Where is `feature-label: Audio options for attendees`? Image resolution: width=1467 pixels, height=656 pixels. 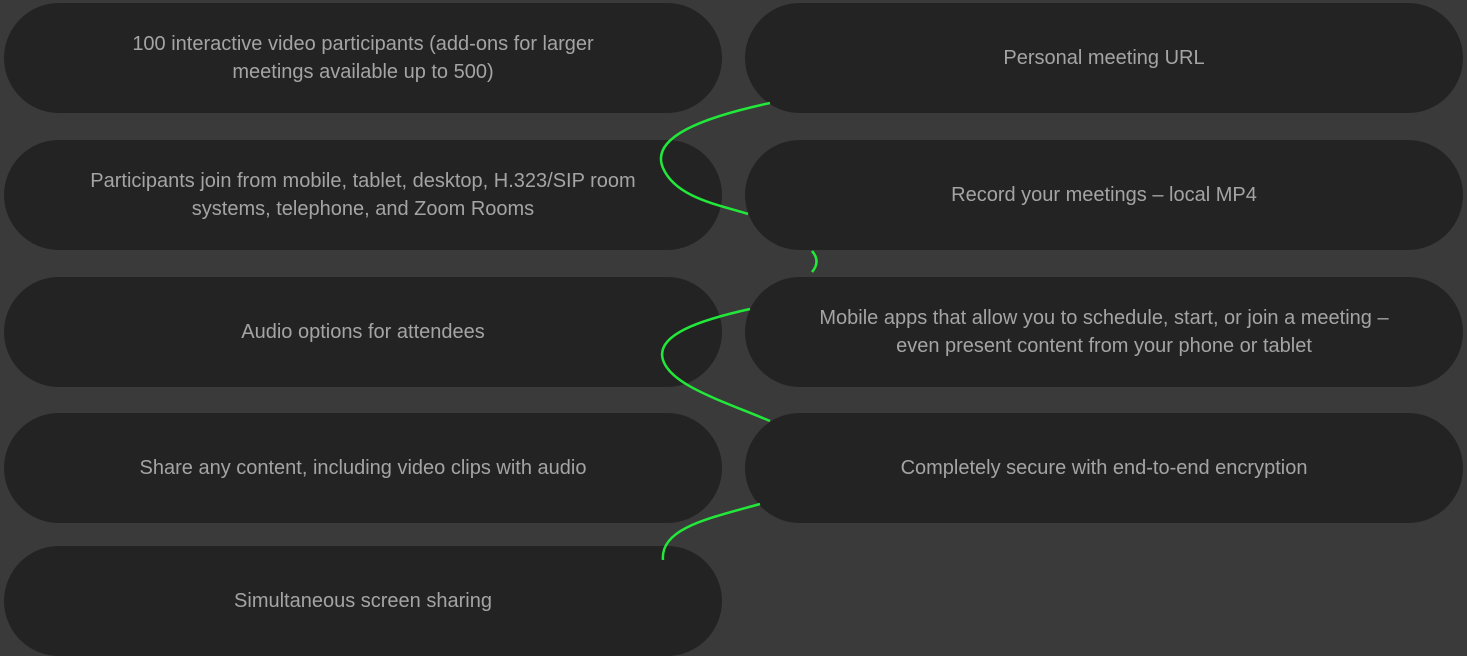
feature-label: Audio options for attendees is located at coordinates (363, 332).